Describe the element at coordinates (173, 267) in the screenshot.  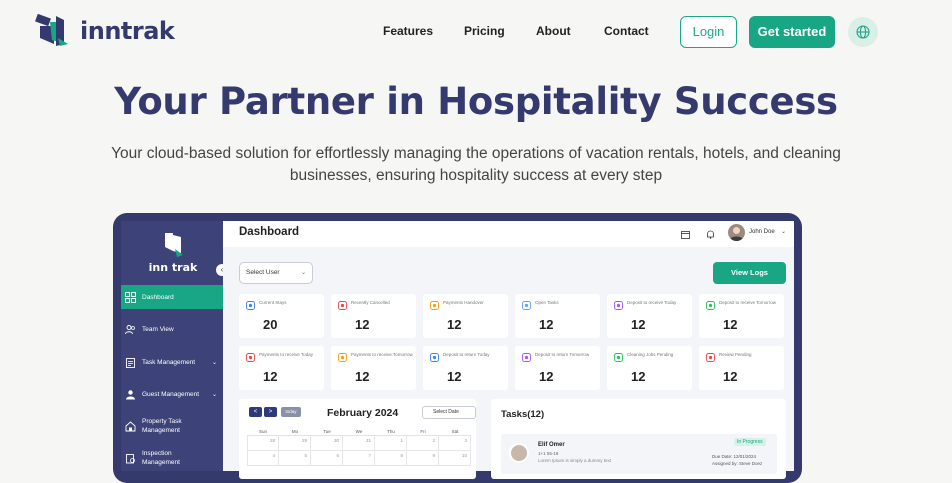
I see `sidebar-logo-text: inn trak` at that location.